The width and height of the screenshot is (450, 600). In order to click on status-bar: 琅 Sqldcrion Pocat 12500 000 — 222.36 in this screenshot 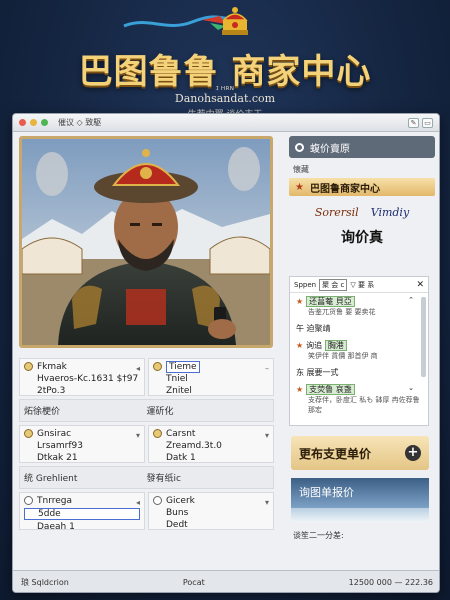, I will do `click(226, 581)`.